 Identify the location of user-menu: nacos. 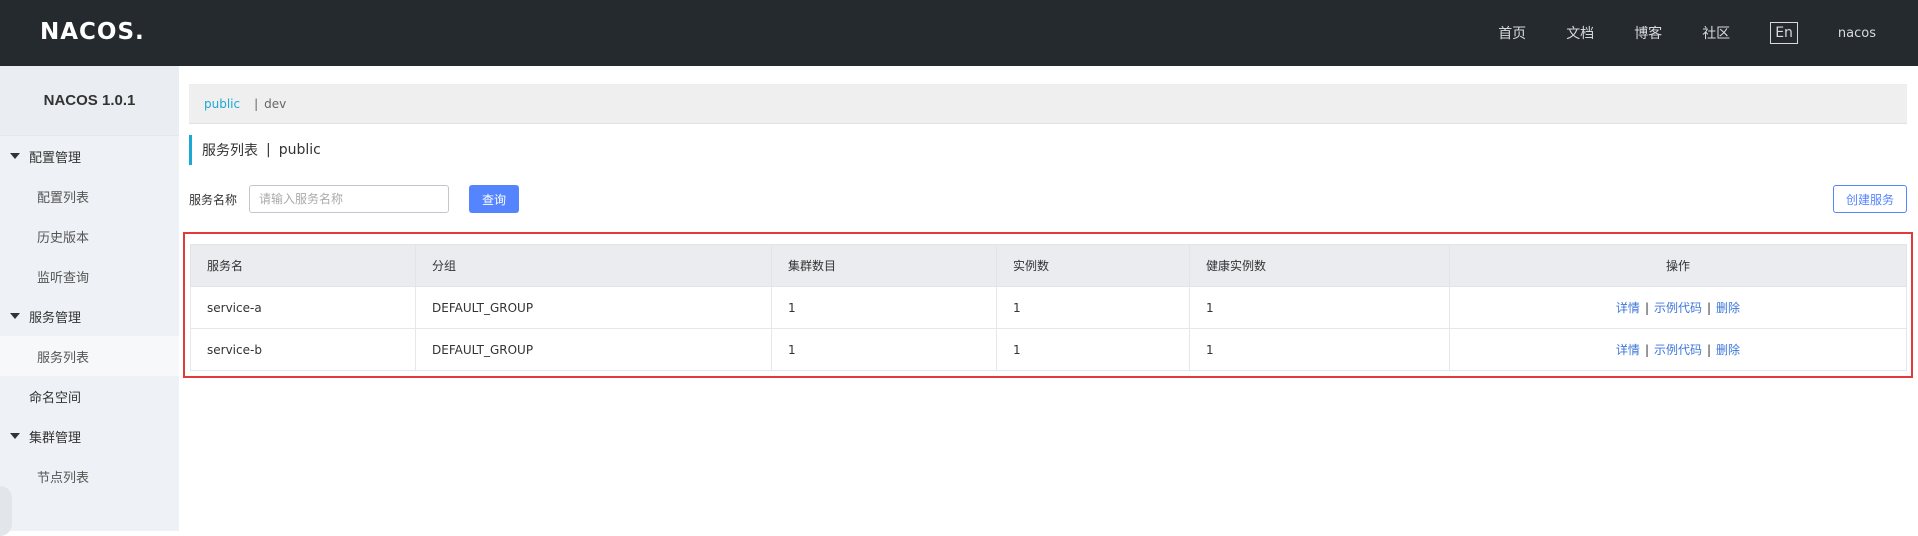
(1857, 33).